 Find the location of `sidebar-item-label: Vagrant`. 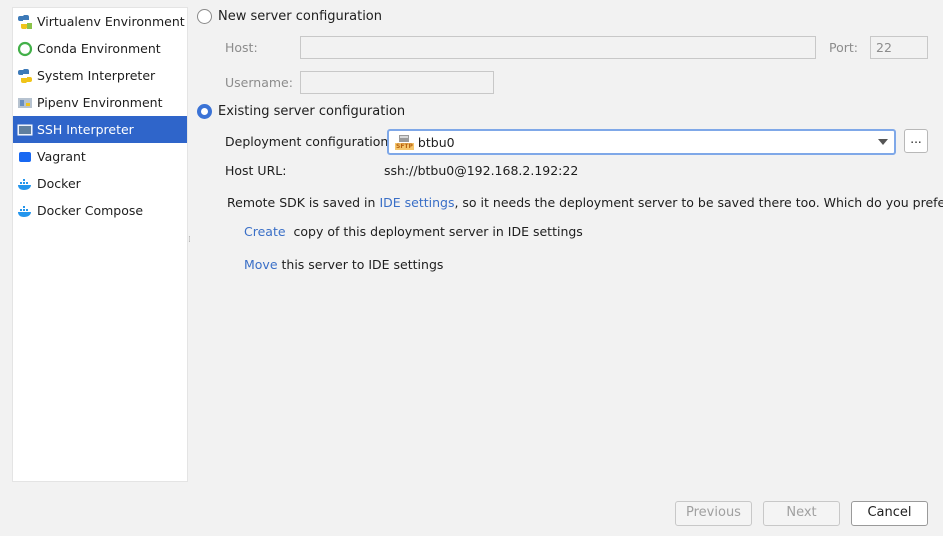

sidebar-item-label: Vagrant is located at coordinates (61, 156).